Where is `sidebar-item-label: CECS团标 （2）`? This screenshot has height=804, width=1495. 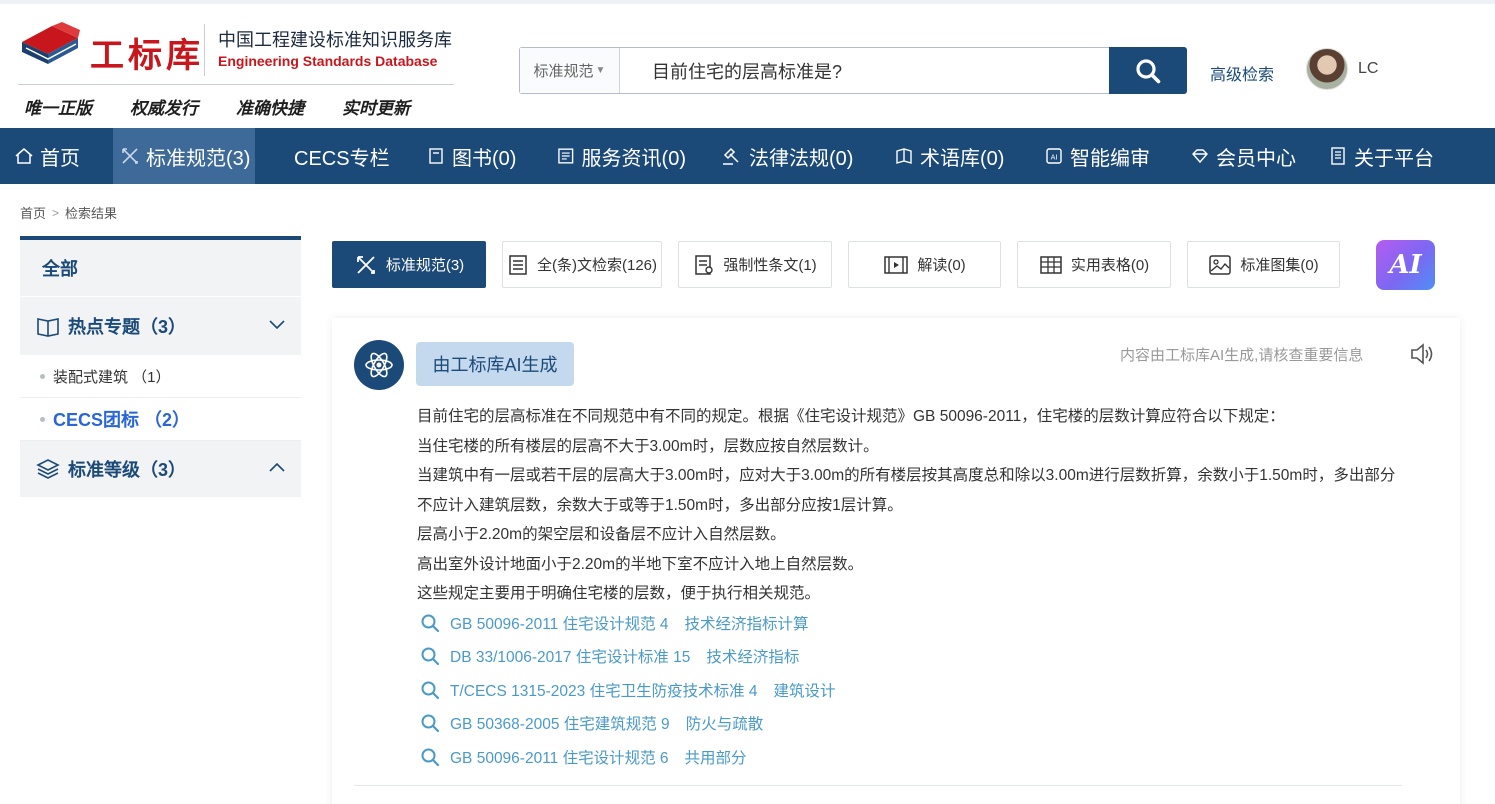
sidebar-item-label: CECS团标 （2） is located at coordinates (122, 420).